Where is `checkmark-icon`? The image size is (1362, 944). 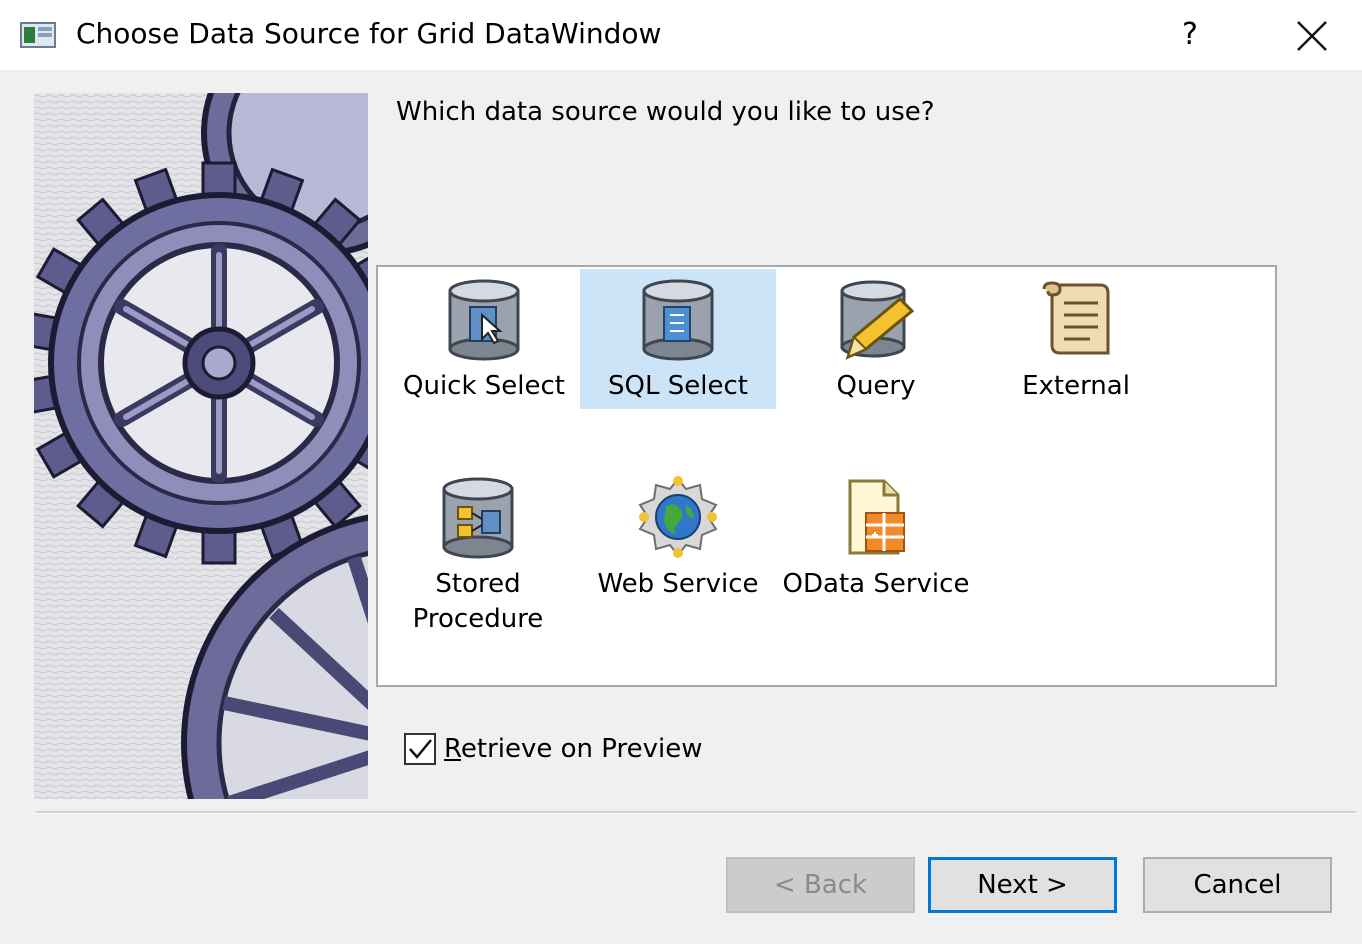 checkmark-icon is located at coordinates (420, 749).